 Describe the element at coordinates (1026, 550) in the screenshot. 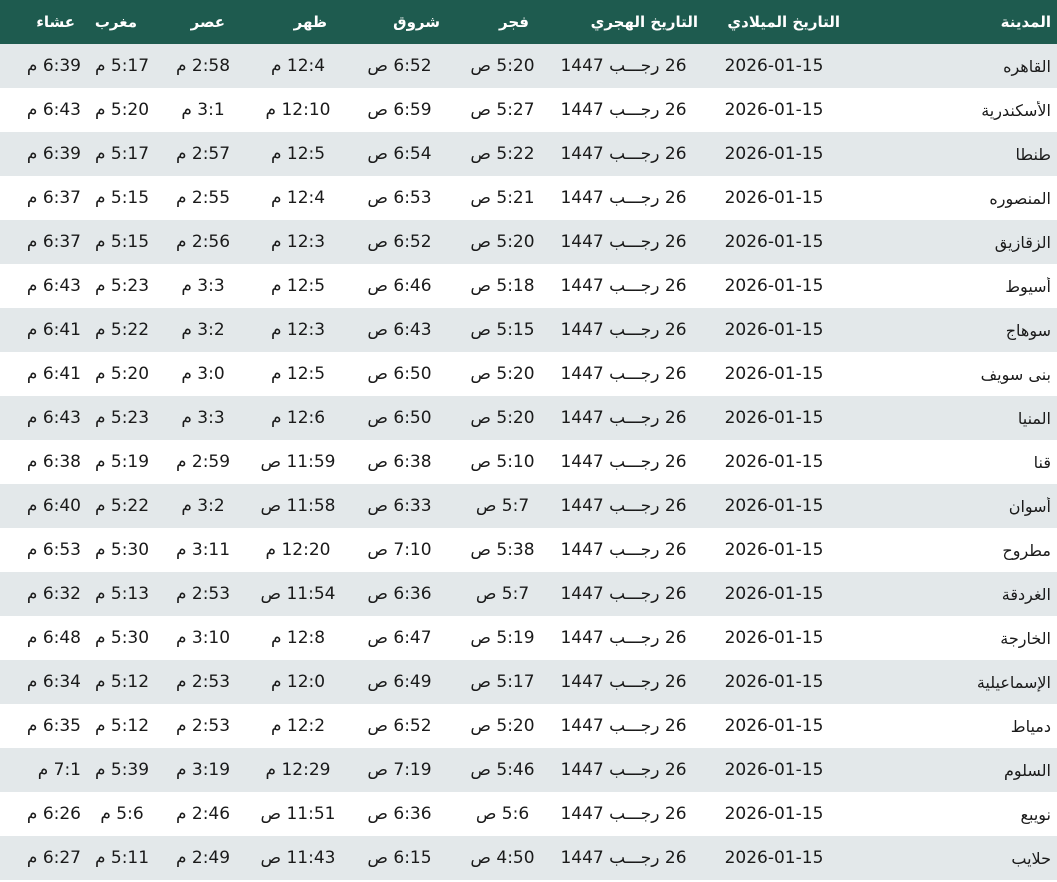

I see `city-cell: مطروح` at that location.